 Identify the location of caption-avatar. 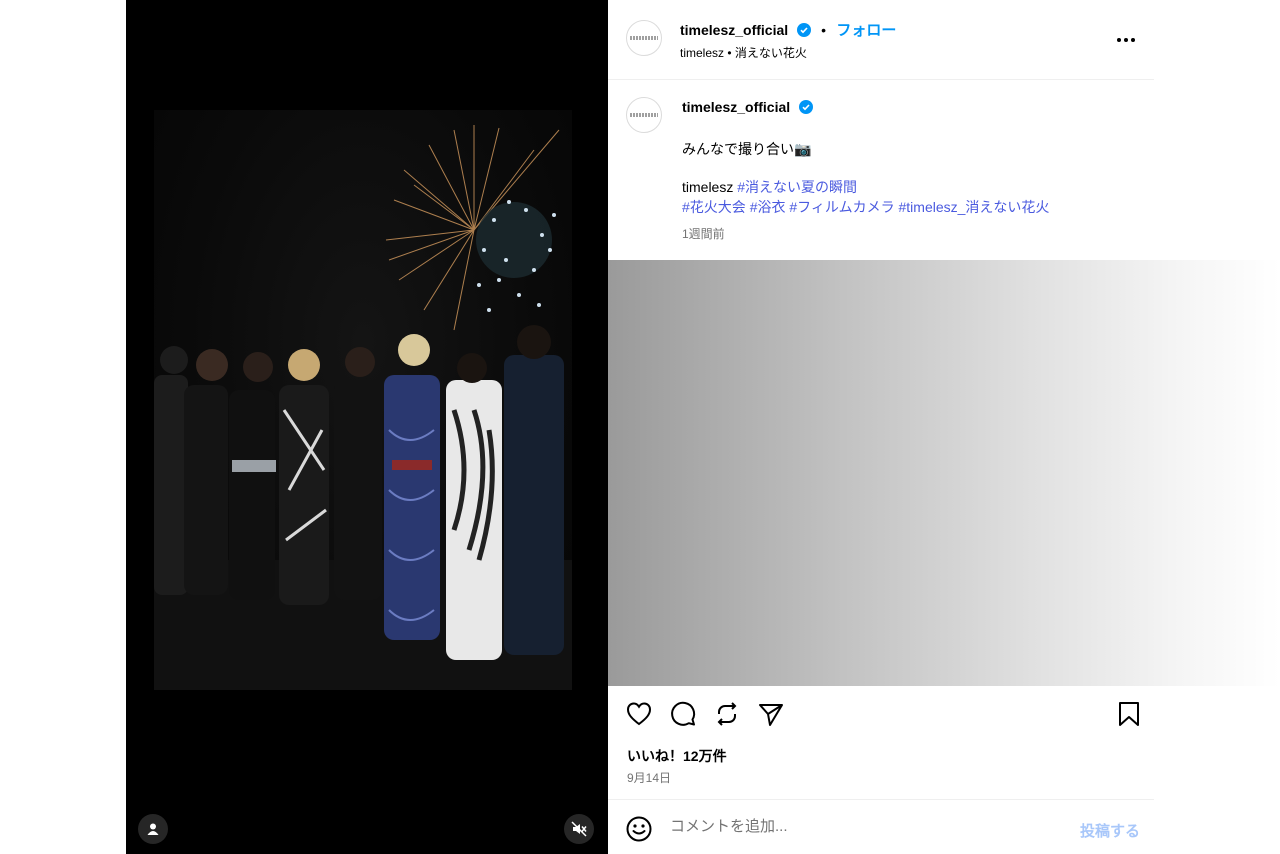
(644, 115).